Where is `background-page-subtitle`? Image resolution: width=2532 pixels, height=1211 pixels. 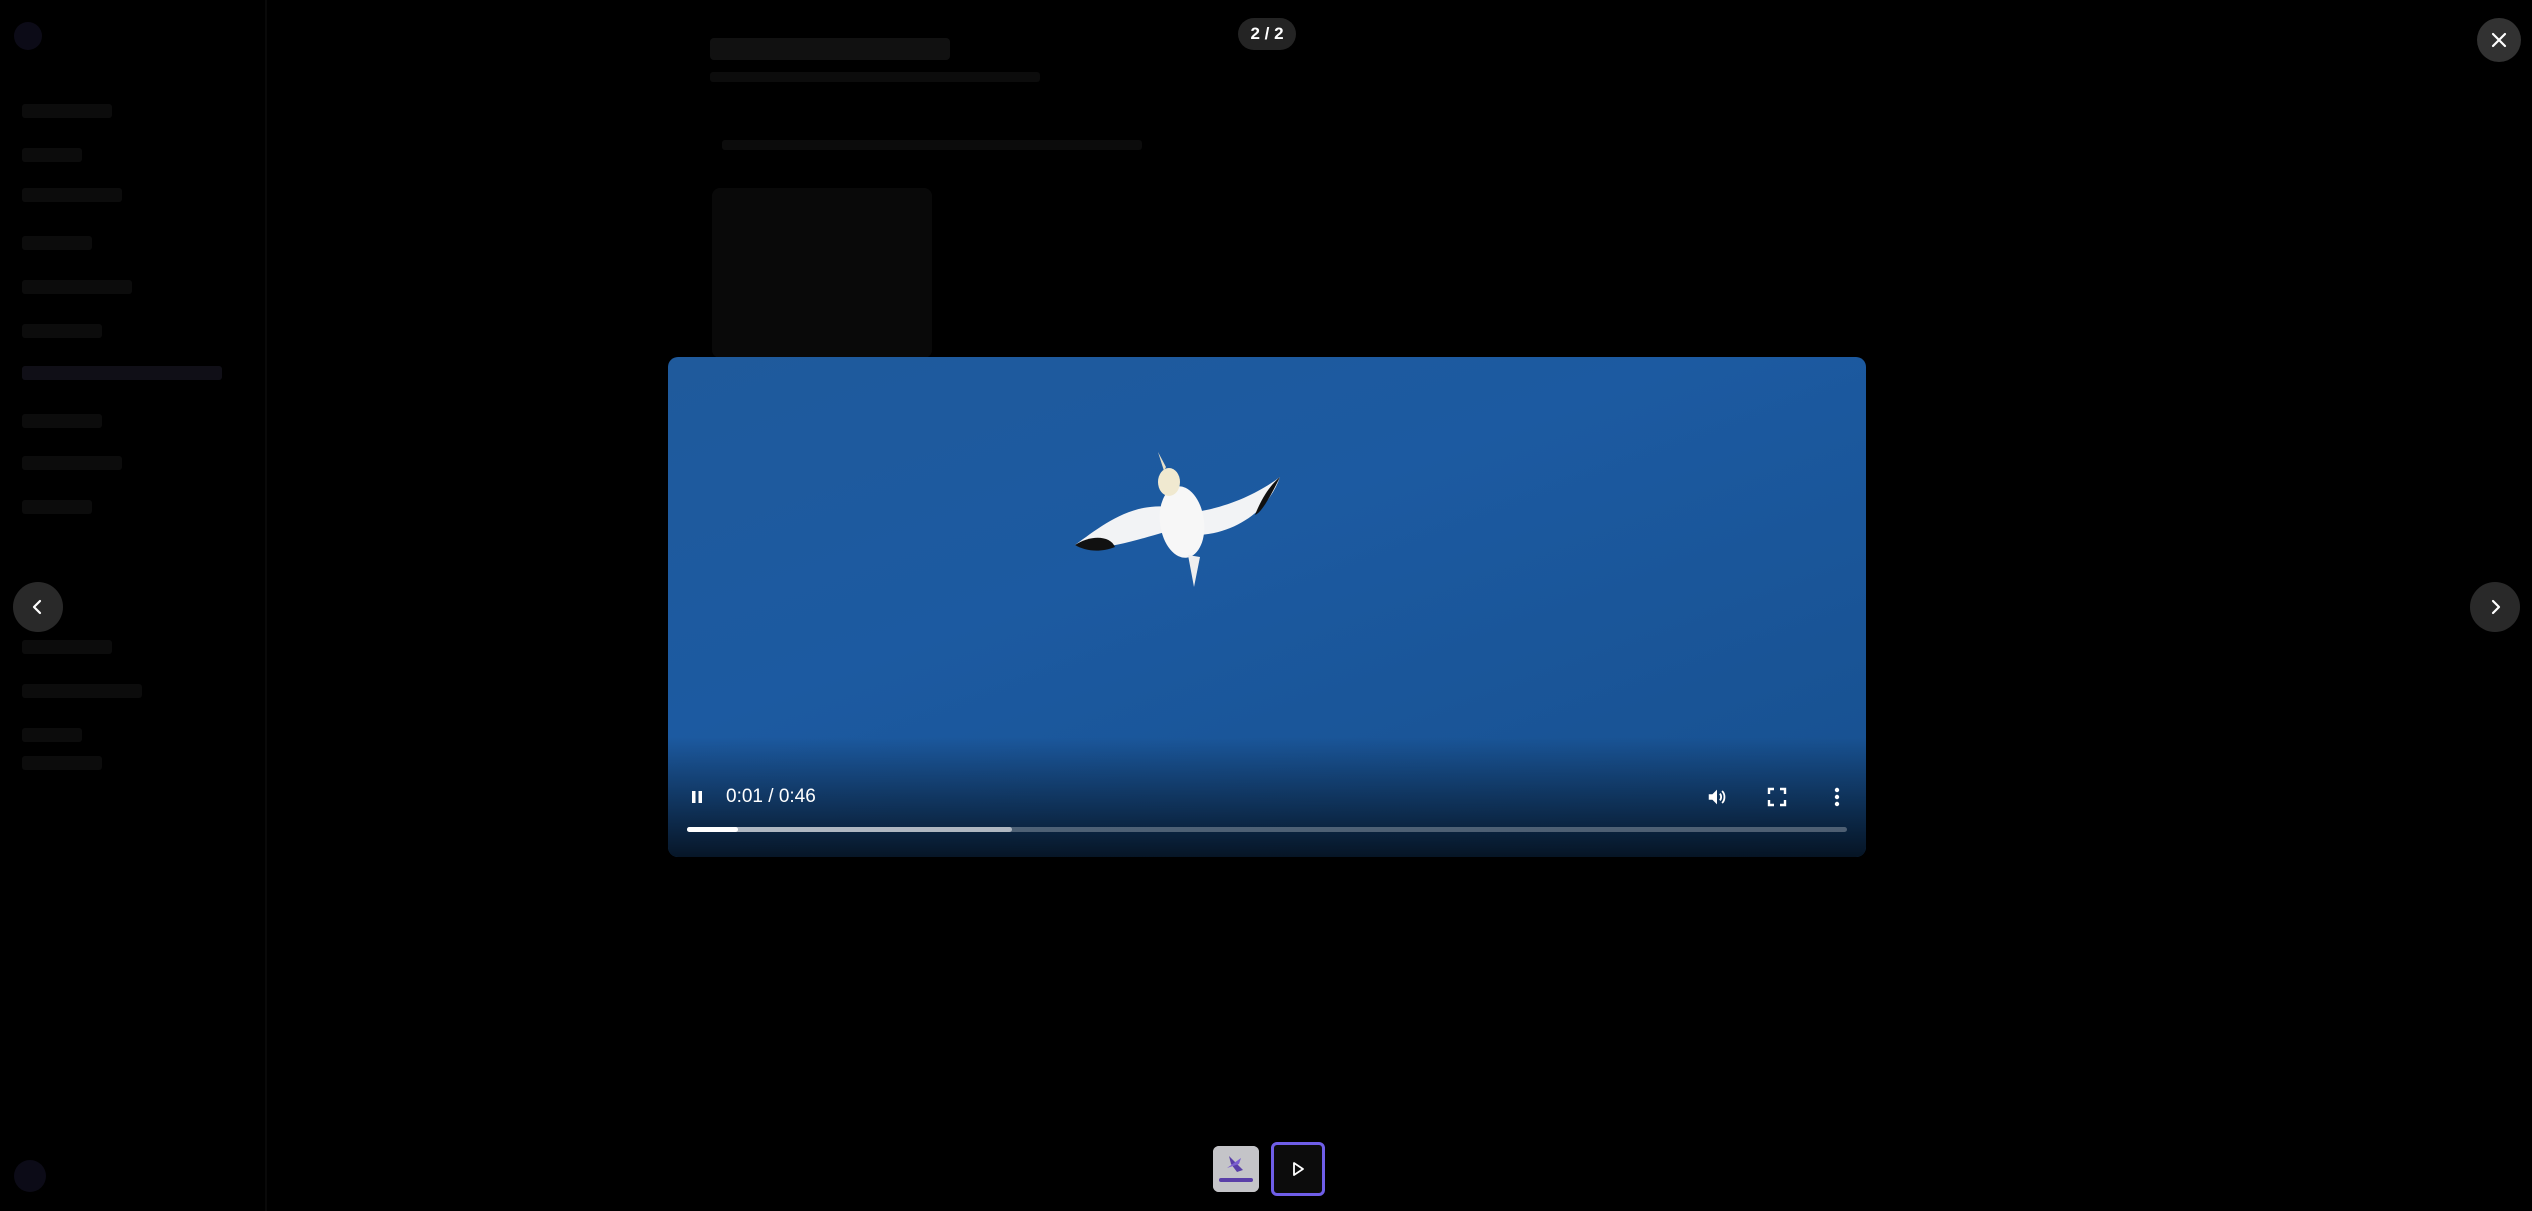
background-page-subtitle is located at coordinates (875, 77).